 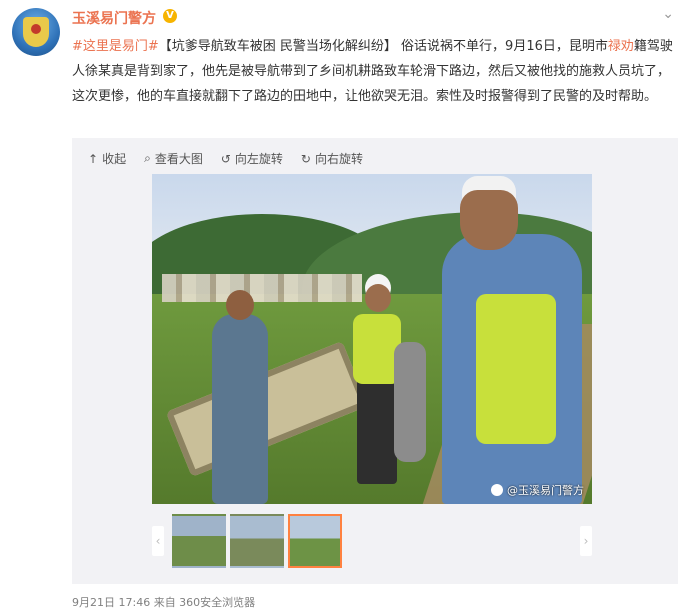 What do you see at coordinates (262, 288) in the screenshot?
I see `photo-village` at bounding box center [262, 288].